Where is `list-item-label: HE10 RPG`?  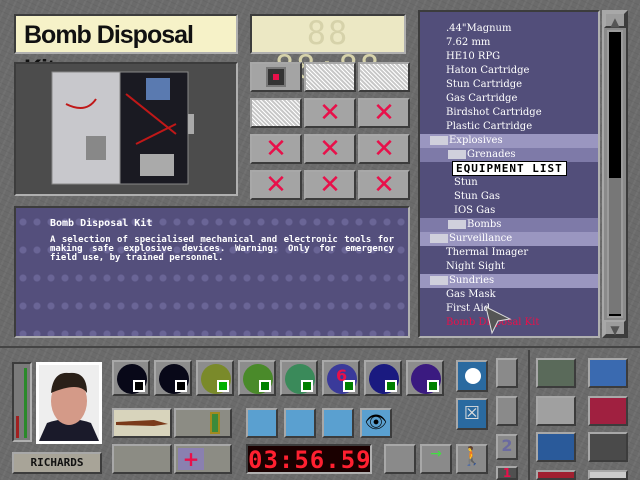 list-item-label: HE10 RPG is located at coordinates (473, 56).